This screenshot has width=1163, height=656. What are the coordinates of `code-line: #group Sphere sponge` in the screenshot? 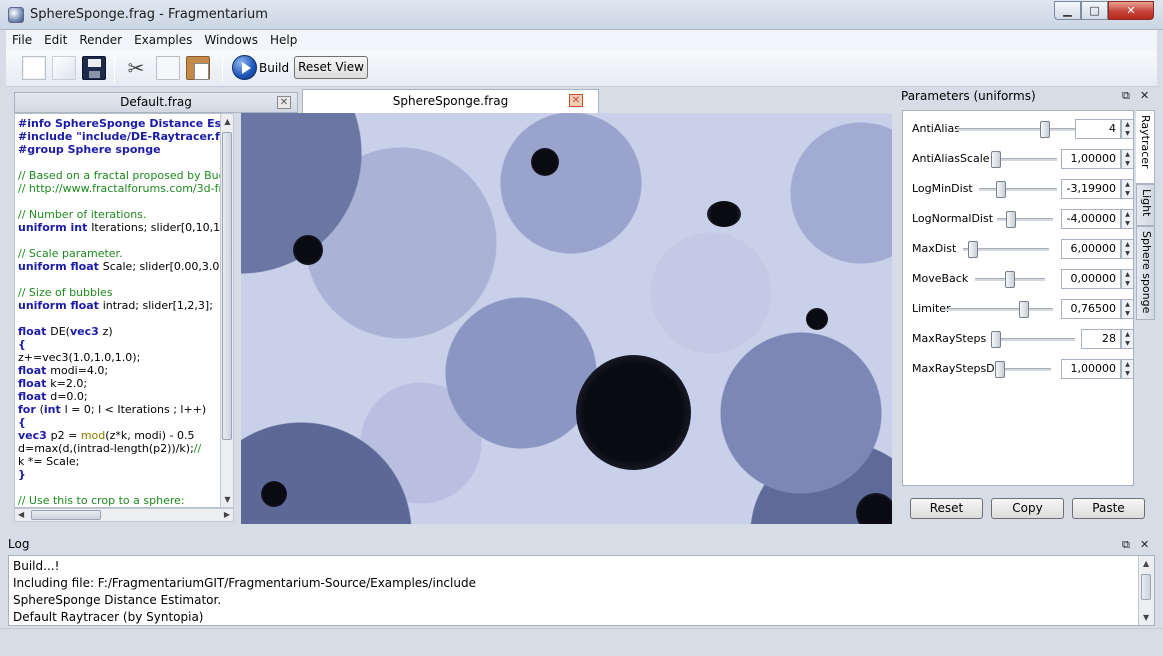 It's located at (89, 149).